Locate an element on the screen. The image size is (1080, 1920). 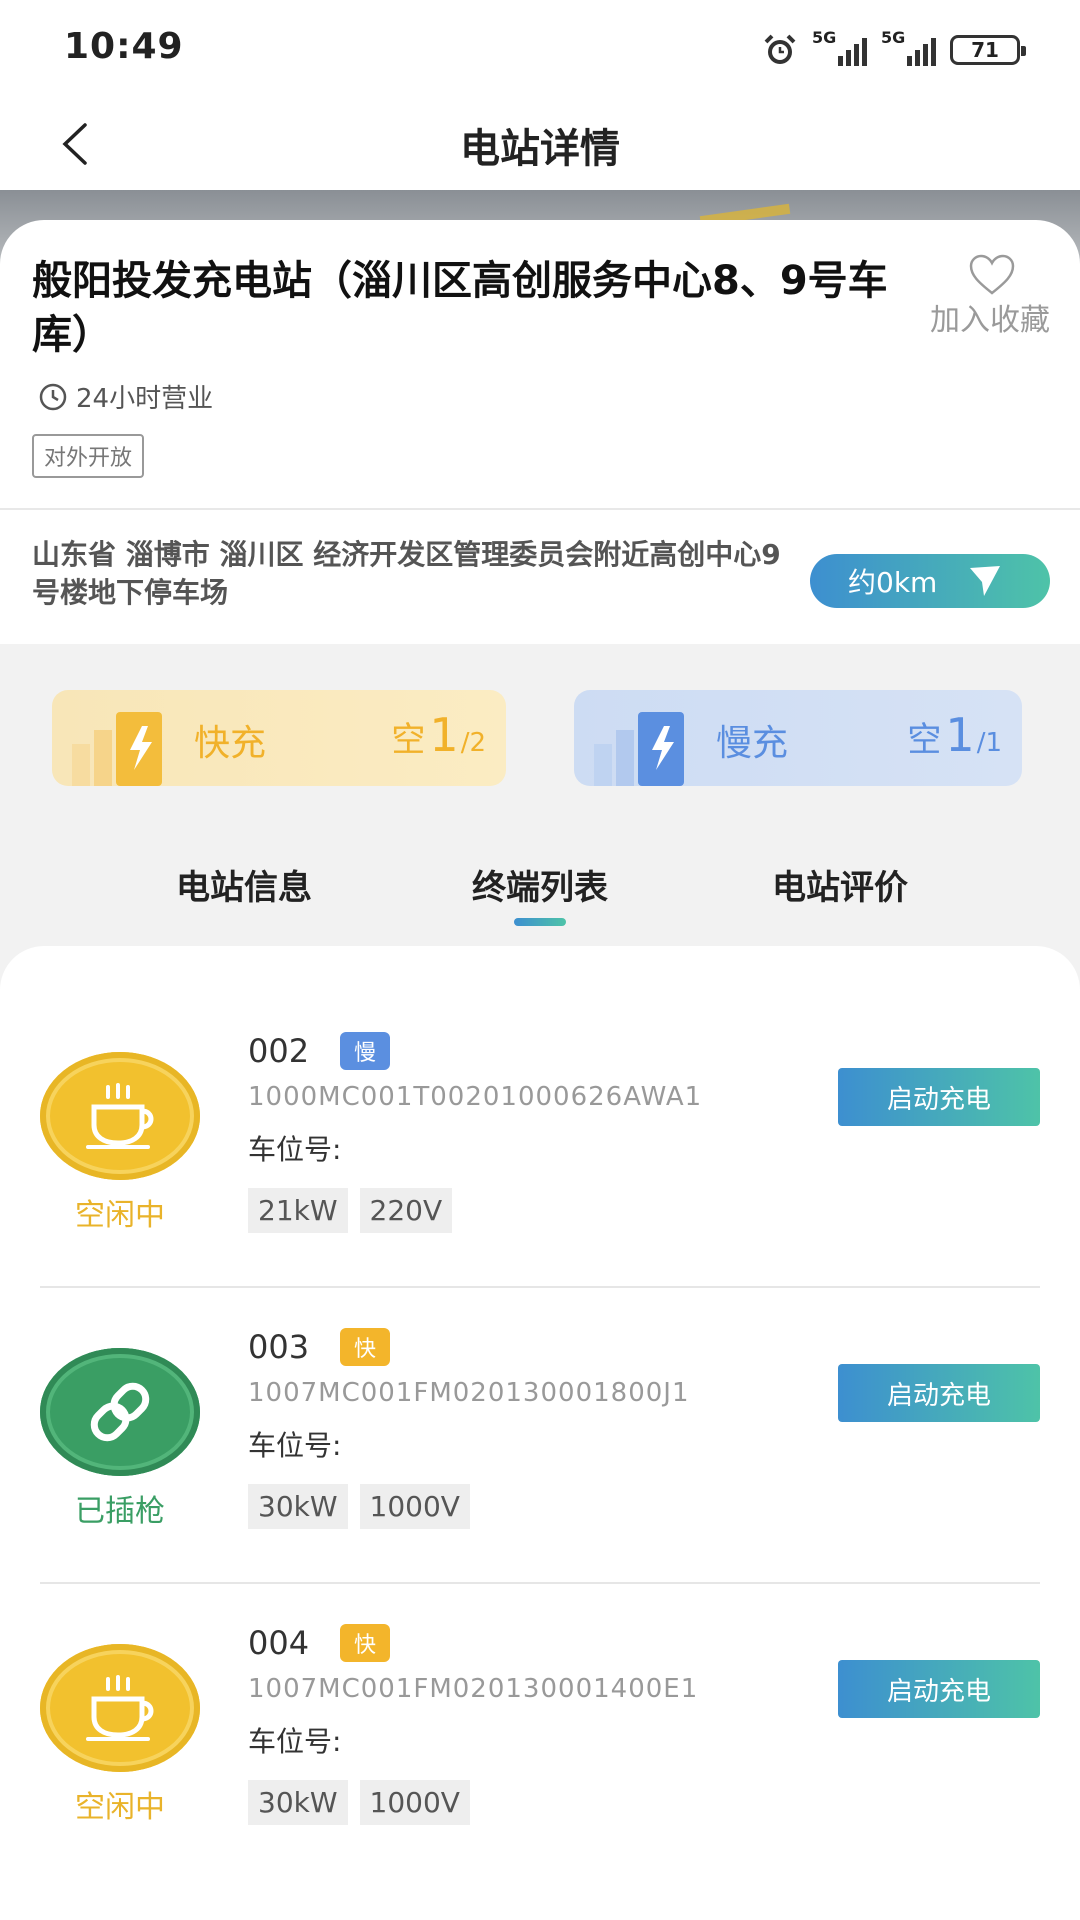
sim1-label: 5G is located at coordinates (824, 37).